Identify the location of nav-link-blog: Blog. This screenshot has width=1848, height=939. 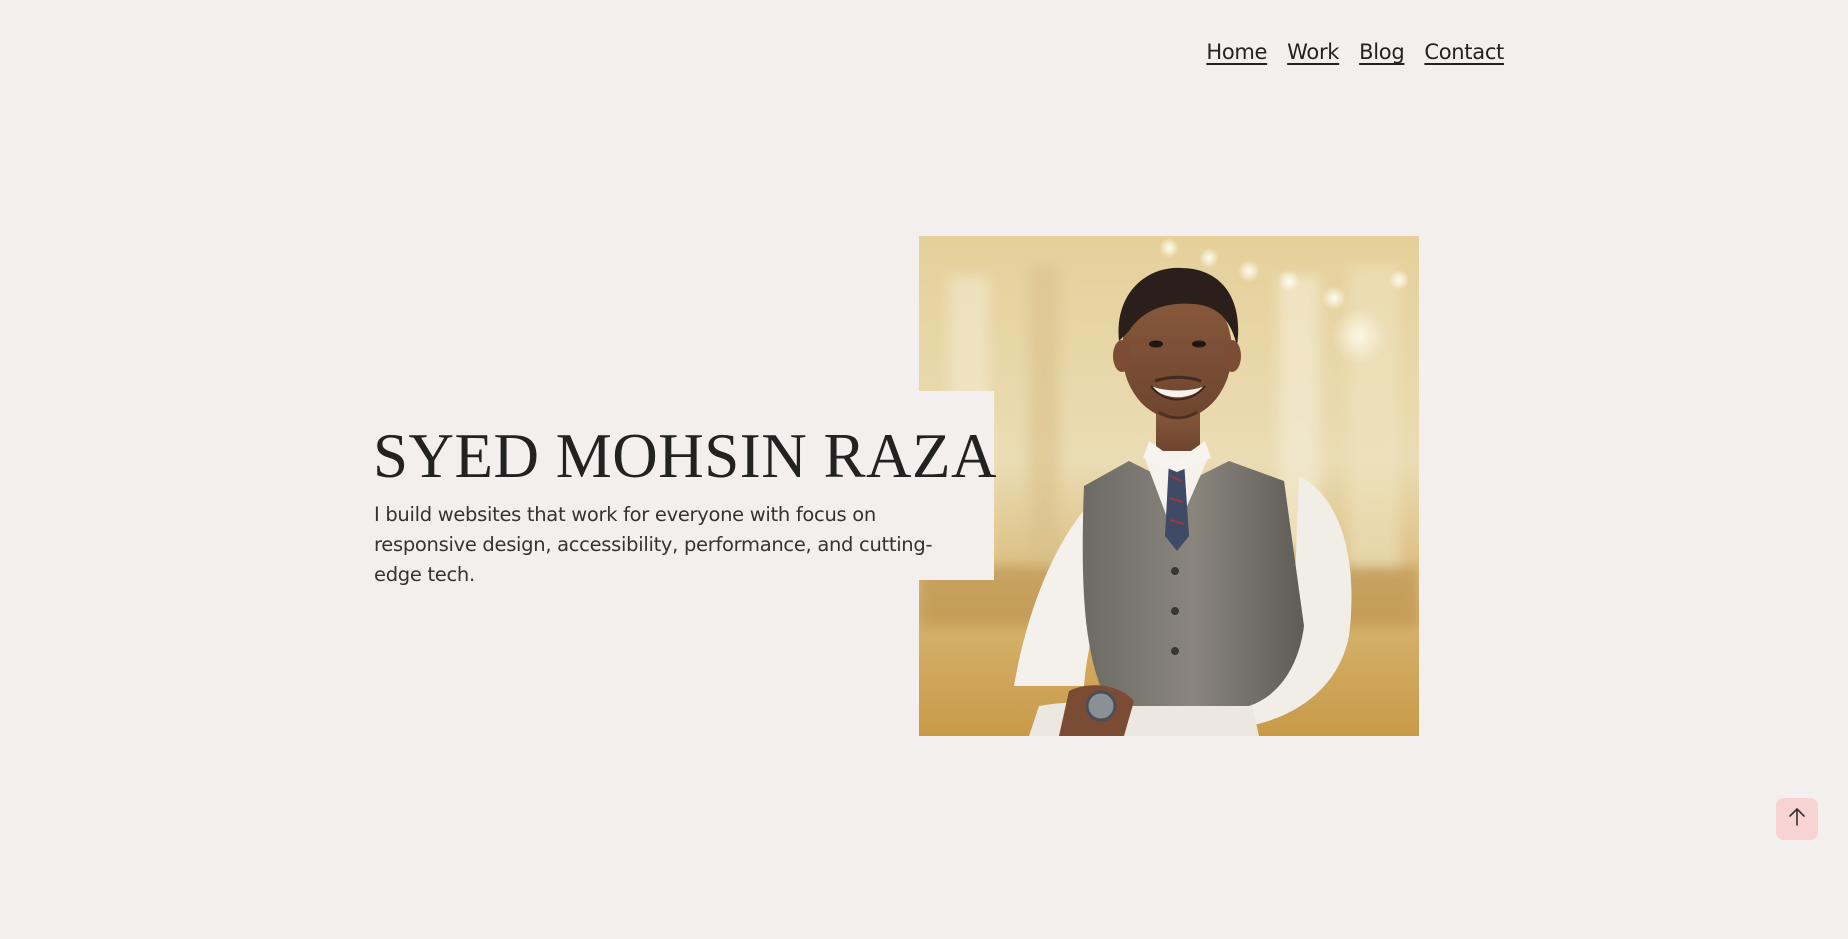
(1382, 52).